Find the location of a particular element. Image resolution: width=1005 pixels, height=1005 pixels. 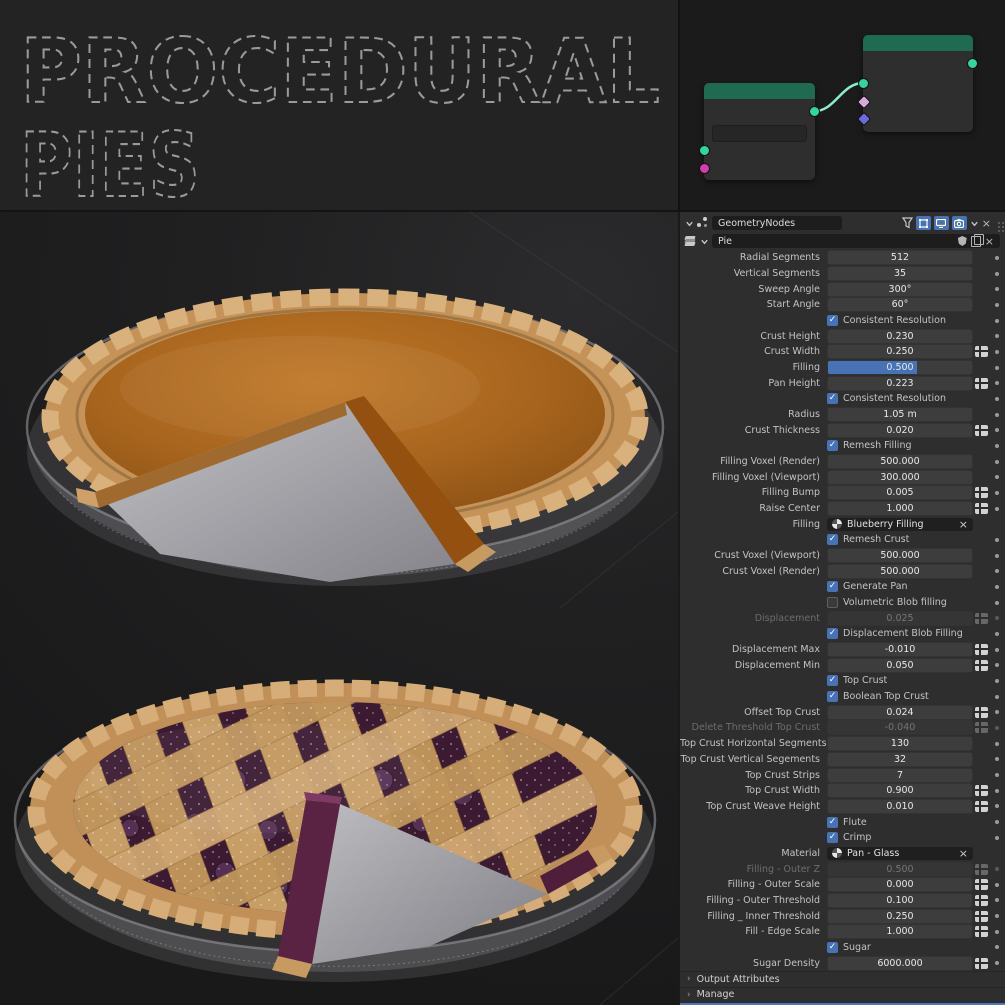

param-value-field: 0.000 is located at coordinates (900, 885).